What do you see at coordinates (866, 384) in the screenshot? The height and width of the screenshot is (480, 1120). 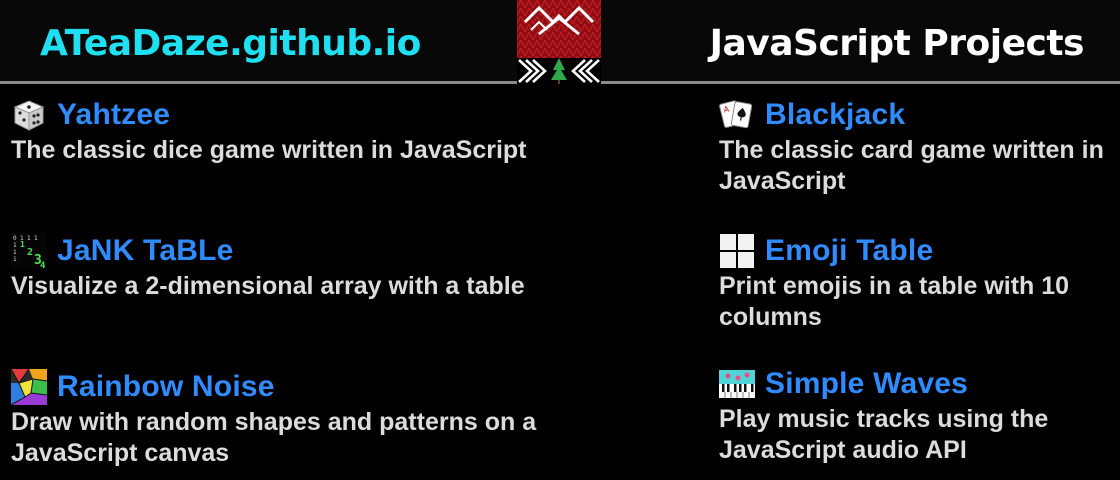 I see `project-link-simple-waves: Simple Waves` at bounding box center [866, 384].